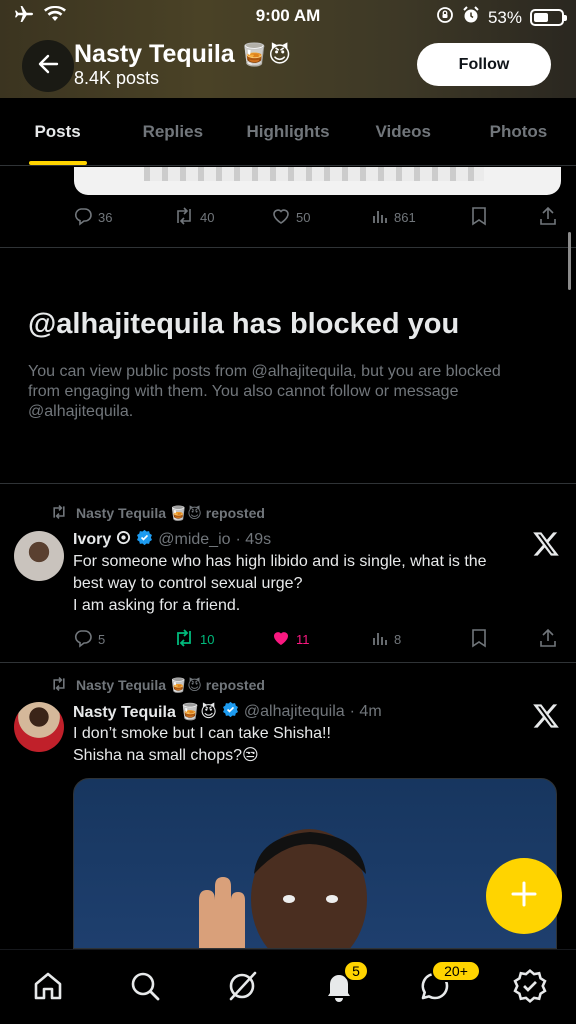  I want to click on tab-videos: Videos, so click(403, 131).